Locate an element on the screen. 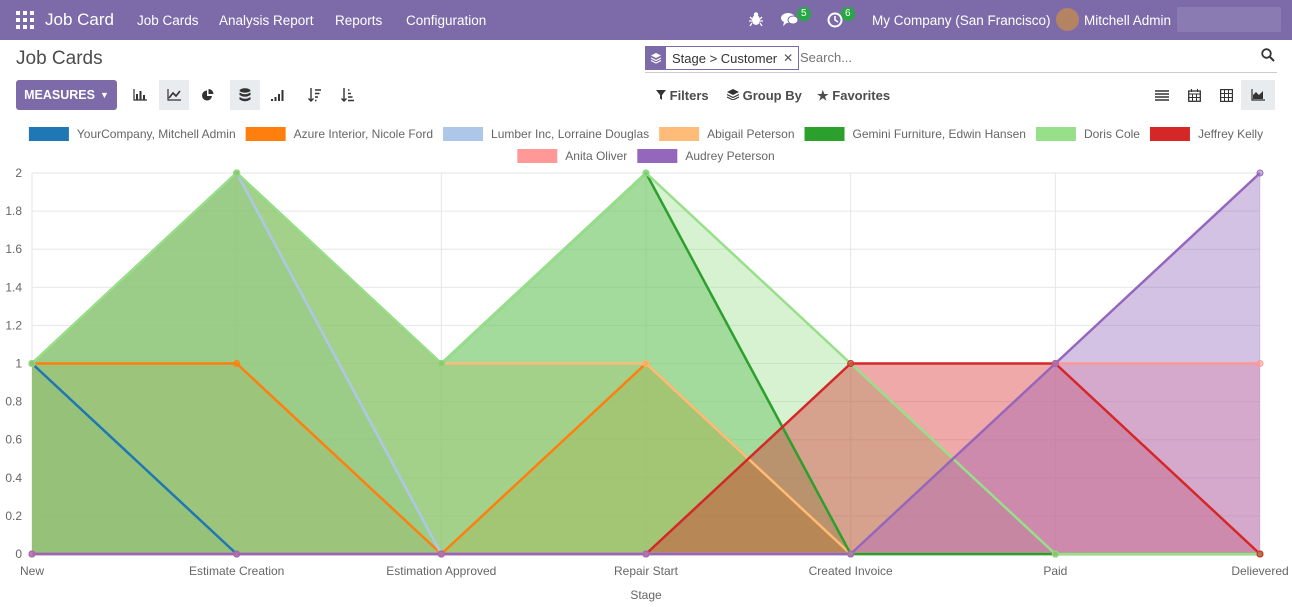 The width and height of the screenshot is (1292, 607). y-tick-label: 0.8 is located at coordinates (13, 402).